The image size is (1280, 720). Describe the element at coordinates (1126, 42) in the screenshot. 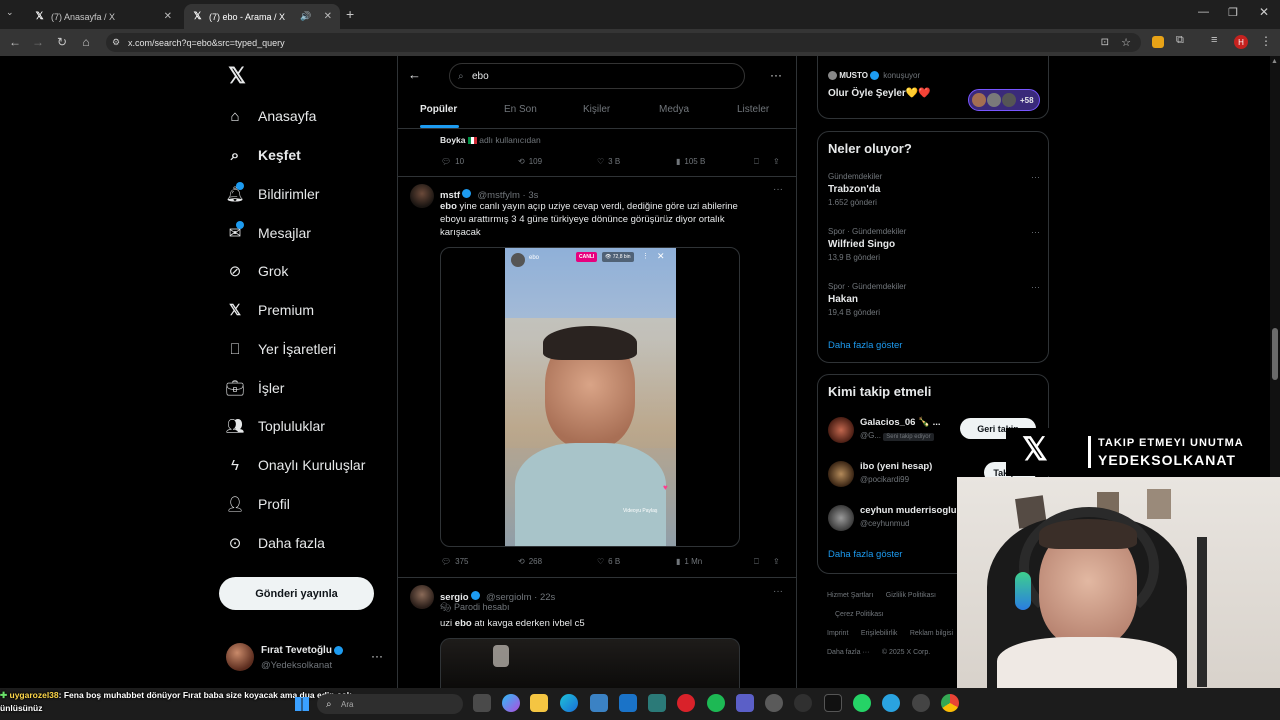

I see `bookmark-star-icon: ☆` at that location.